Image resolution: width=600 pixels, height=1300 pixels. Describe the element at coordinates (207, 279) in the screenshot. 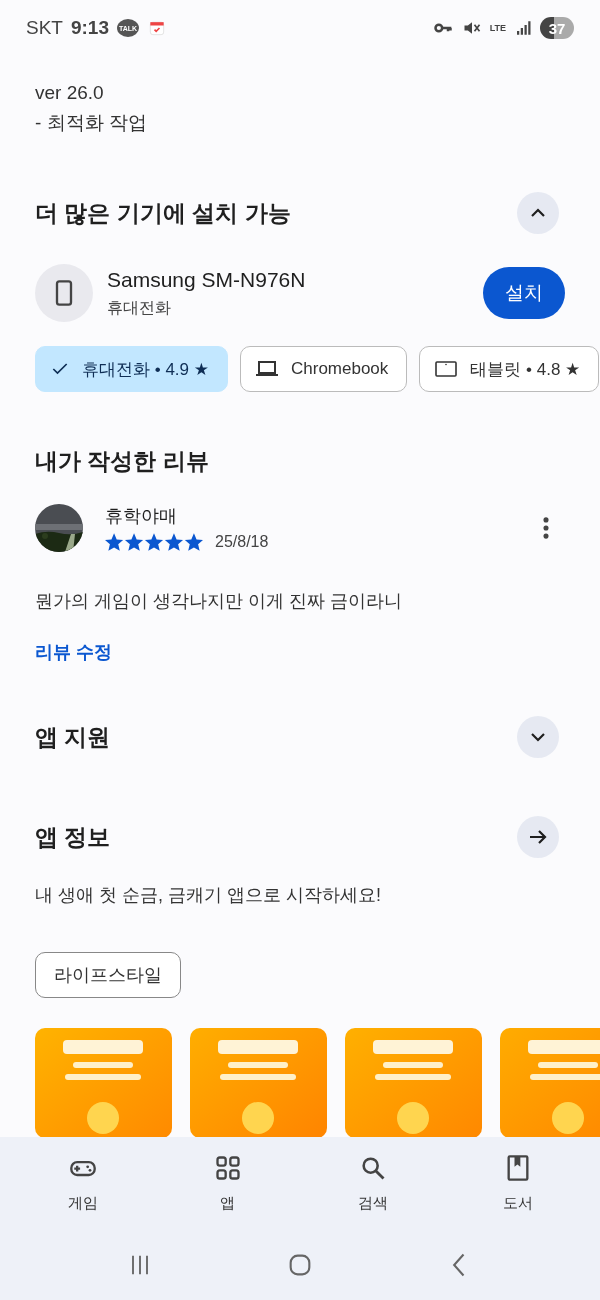

I see `device-name: Samsung SM-N976N` at that location.